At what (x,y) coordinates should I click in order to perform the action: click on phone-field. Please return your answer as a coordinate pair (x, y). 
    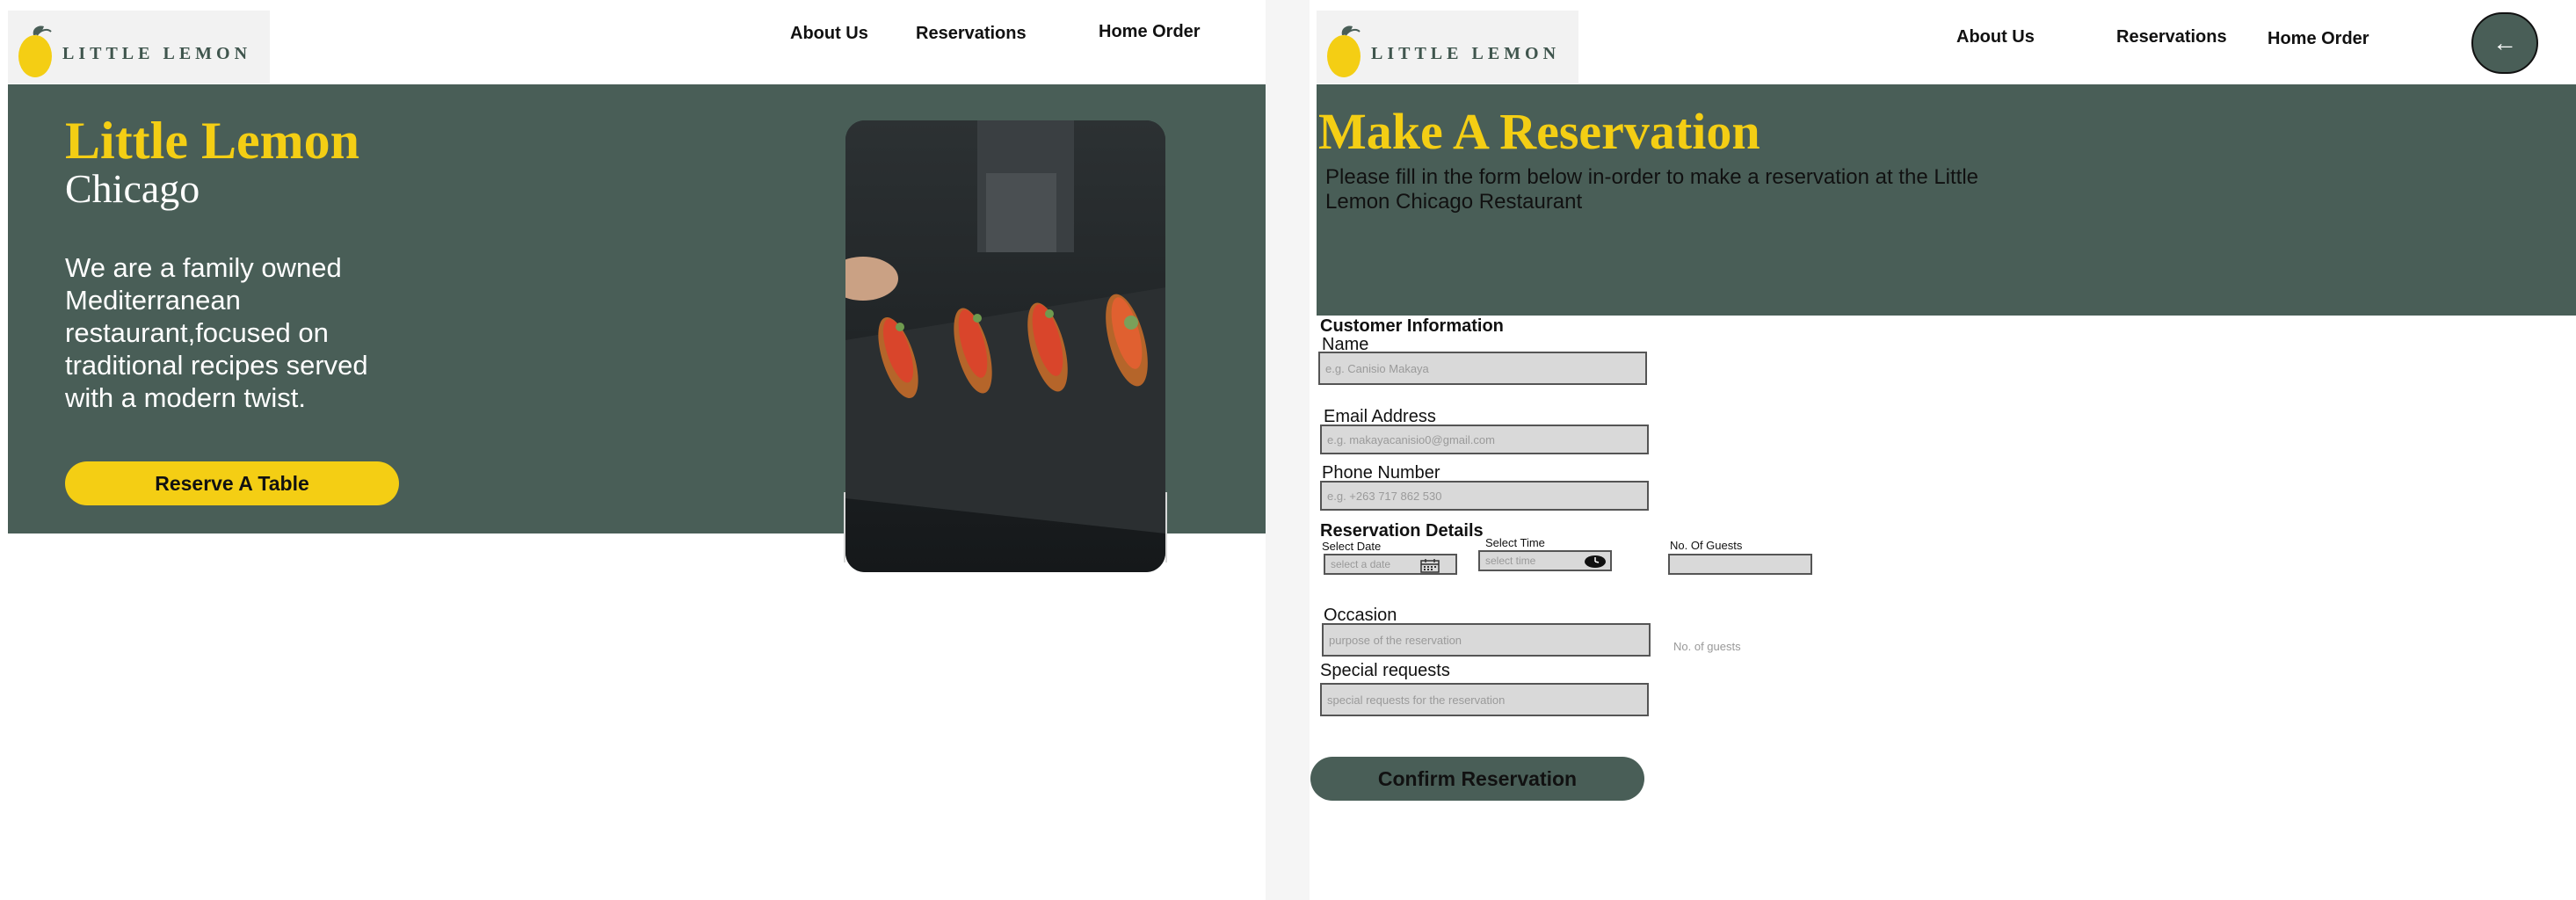
    Looking at the image, I should click on (1484, 496).